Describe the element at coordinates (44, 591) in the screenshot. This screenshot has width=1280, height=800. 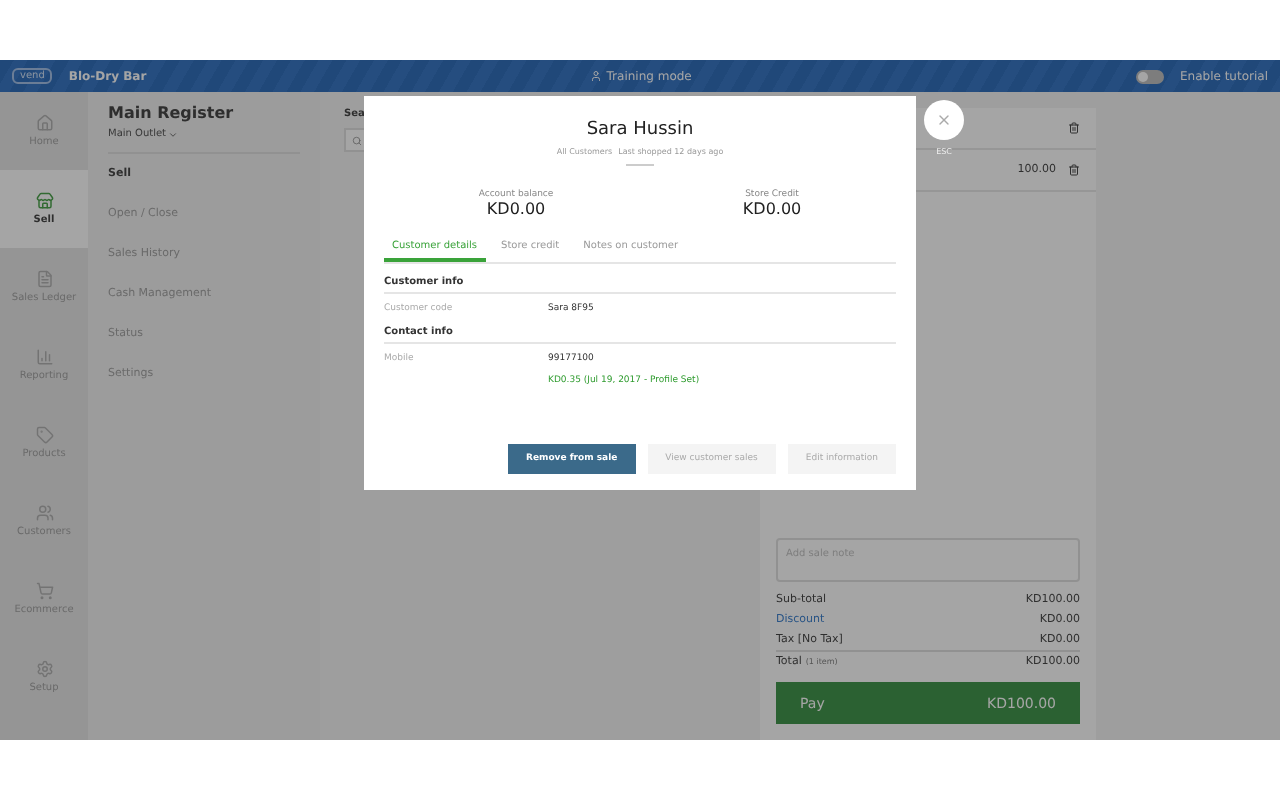
I see `cart-icon` at that location.